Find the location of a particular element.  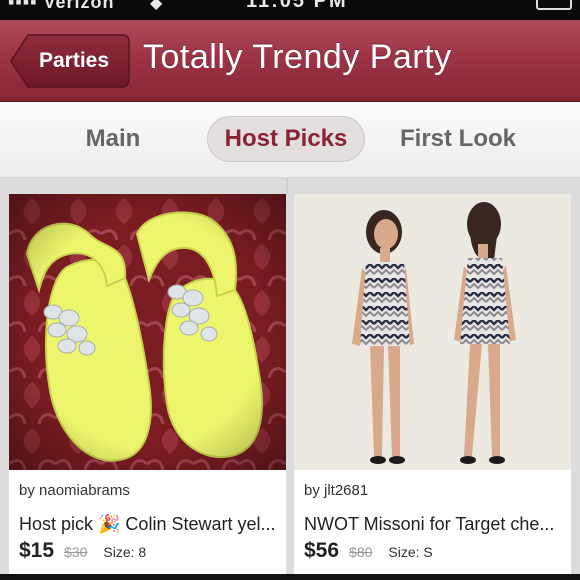

back-button-label: Parties is located at coordinates (74, 60).